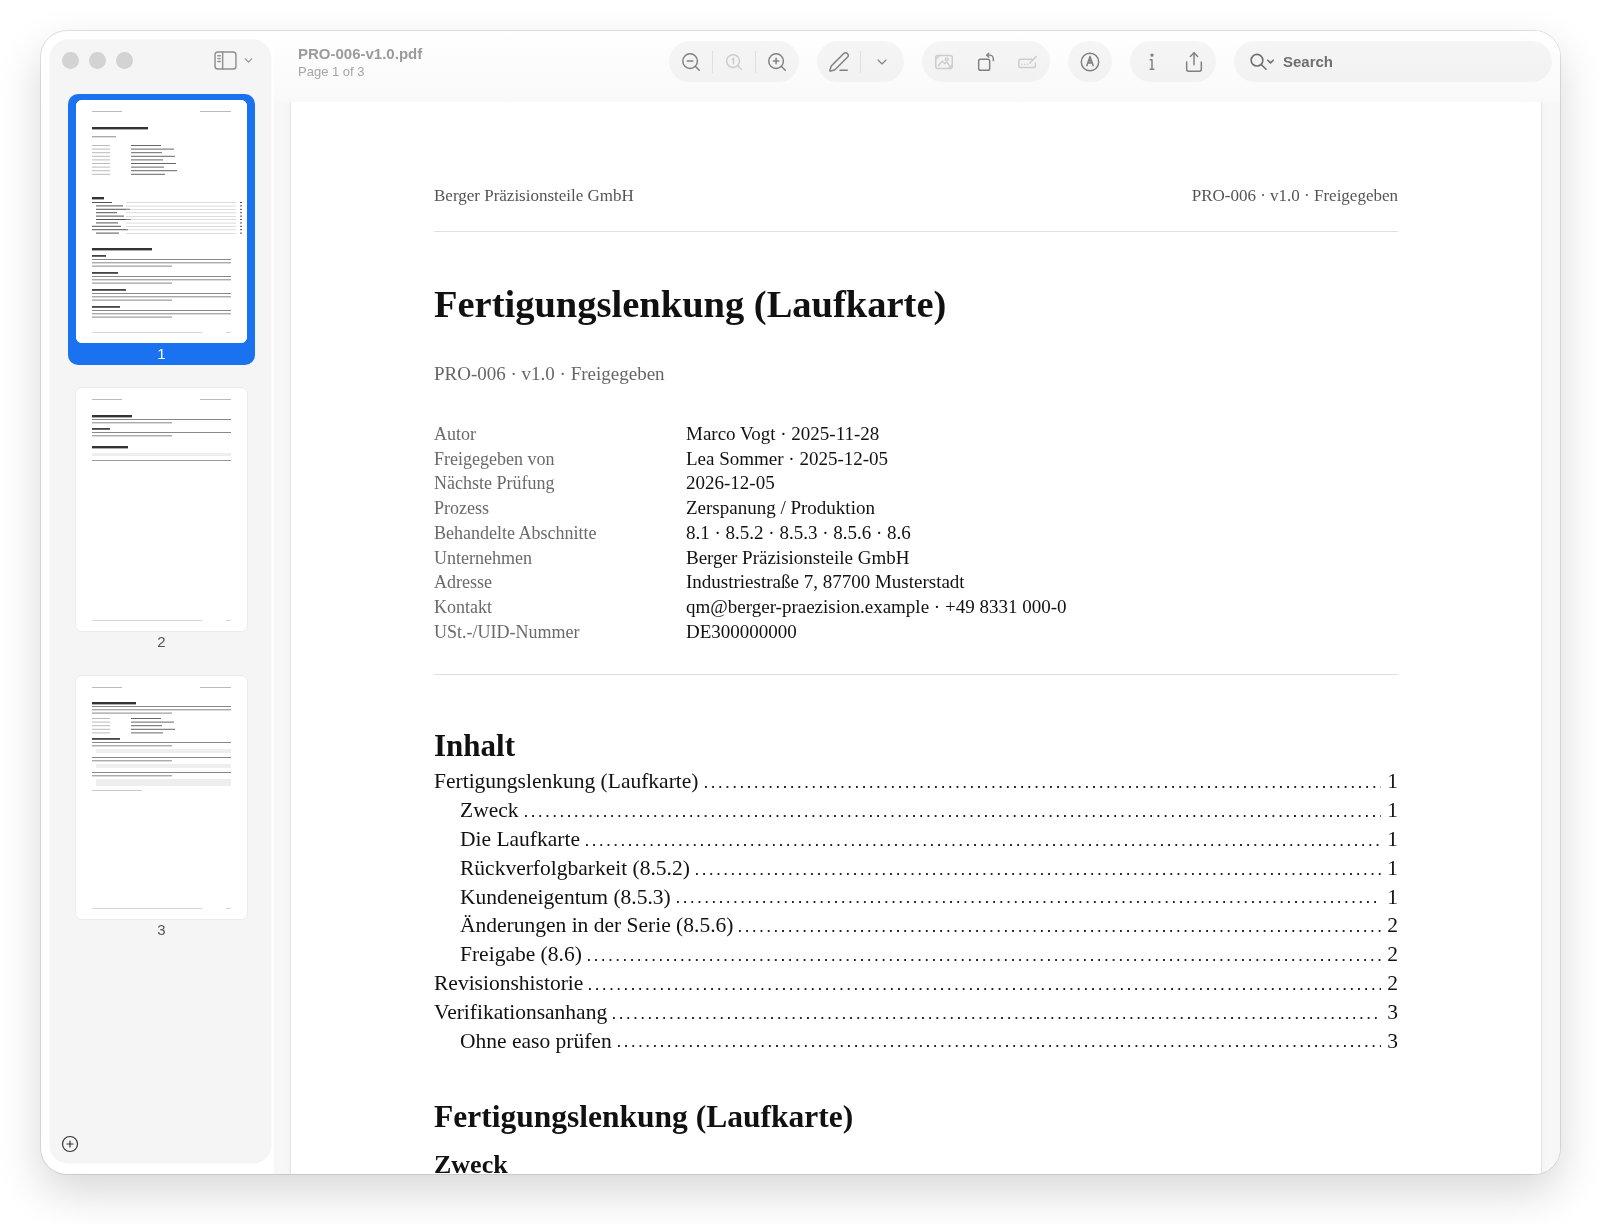  I want to click on zoom-out-icon, so click(691, 61).